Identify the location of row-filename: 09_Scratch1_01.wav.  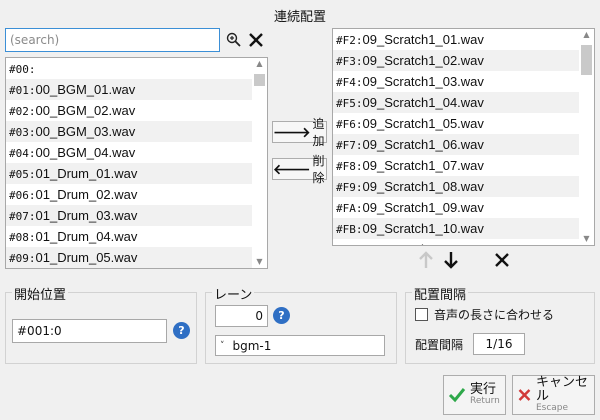
(423, 39).